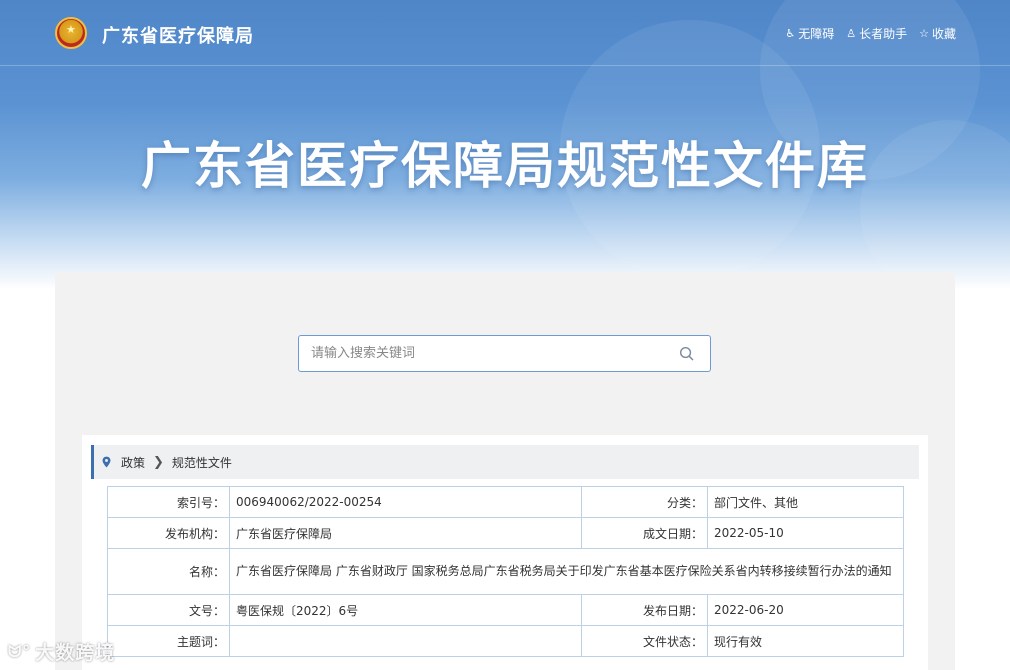 The width and height of the screenshot is (1010, 670). Describe the element at coordinates (644, 610) in the screenshot. I see `published-date-label: 发布日期：` at that location.